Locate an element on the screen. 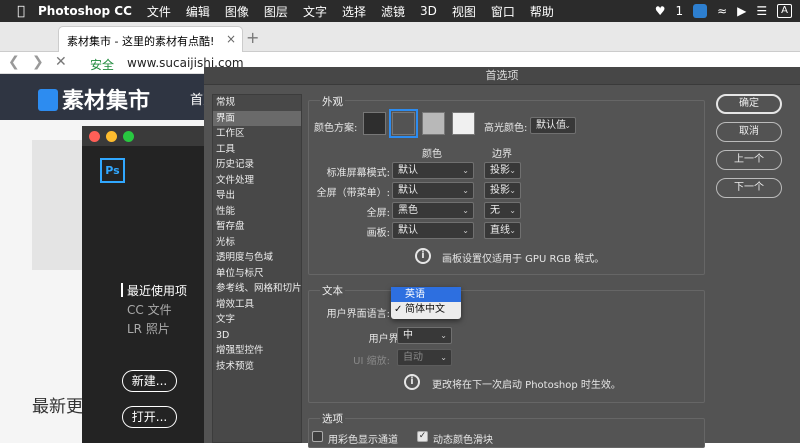 The width and height of the screenshot is (800, 448). category-item: 性能 is located at coordinates (257, 212).